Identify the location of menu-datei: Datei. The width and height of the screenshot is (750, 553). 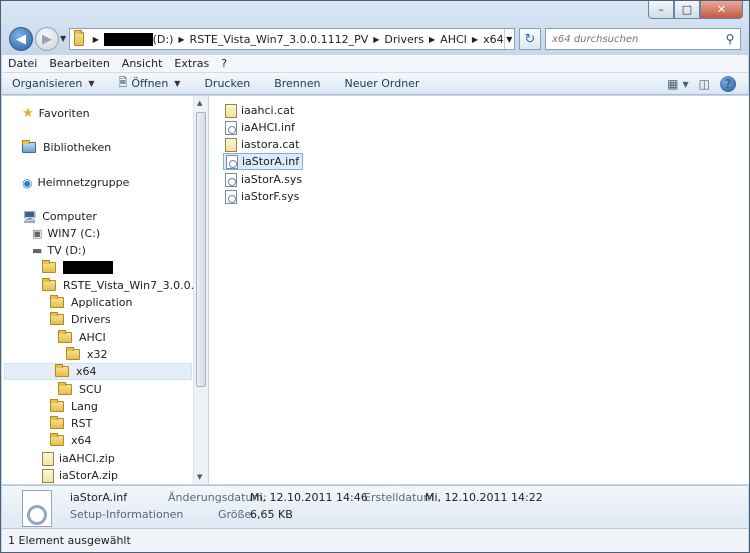
(22, 63).